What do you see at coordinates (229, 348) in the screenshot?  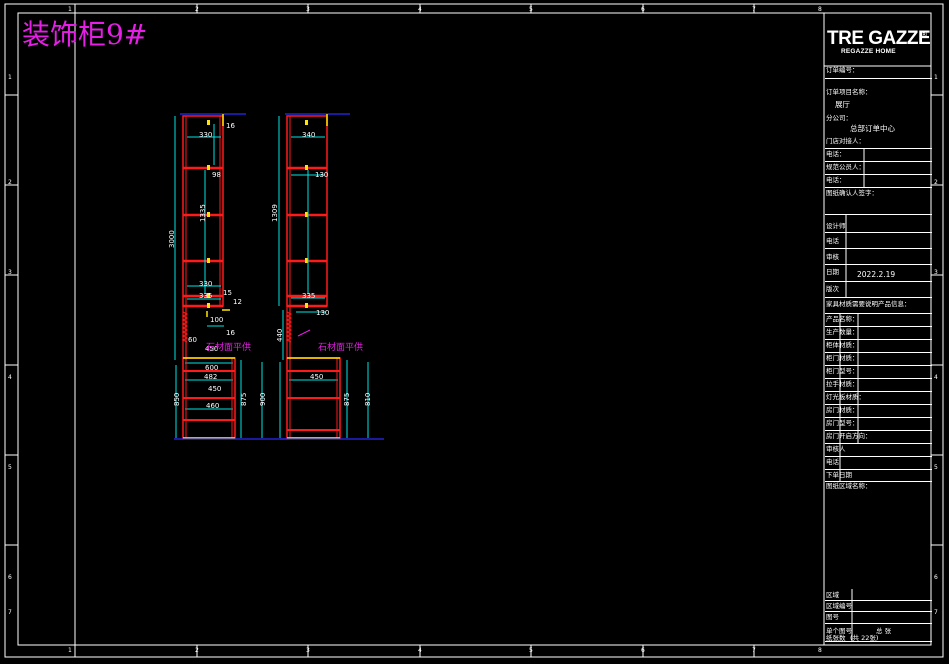 I see `left-stone-note: 石材面平供` at bounding box center [229, 348].